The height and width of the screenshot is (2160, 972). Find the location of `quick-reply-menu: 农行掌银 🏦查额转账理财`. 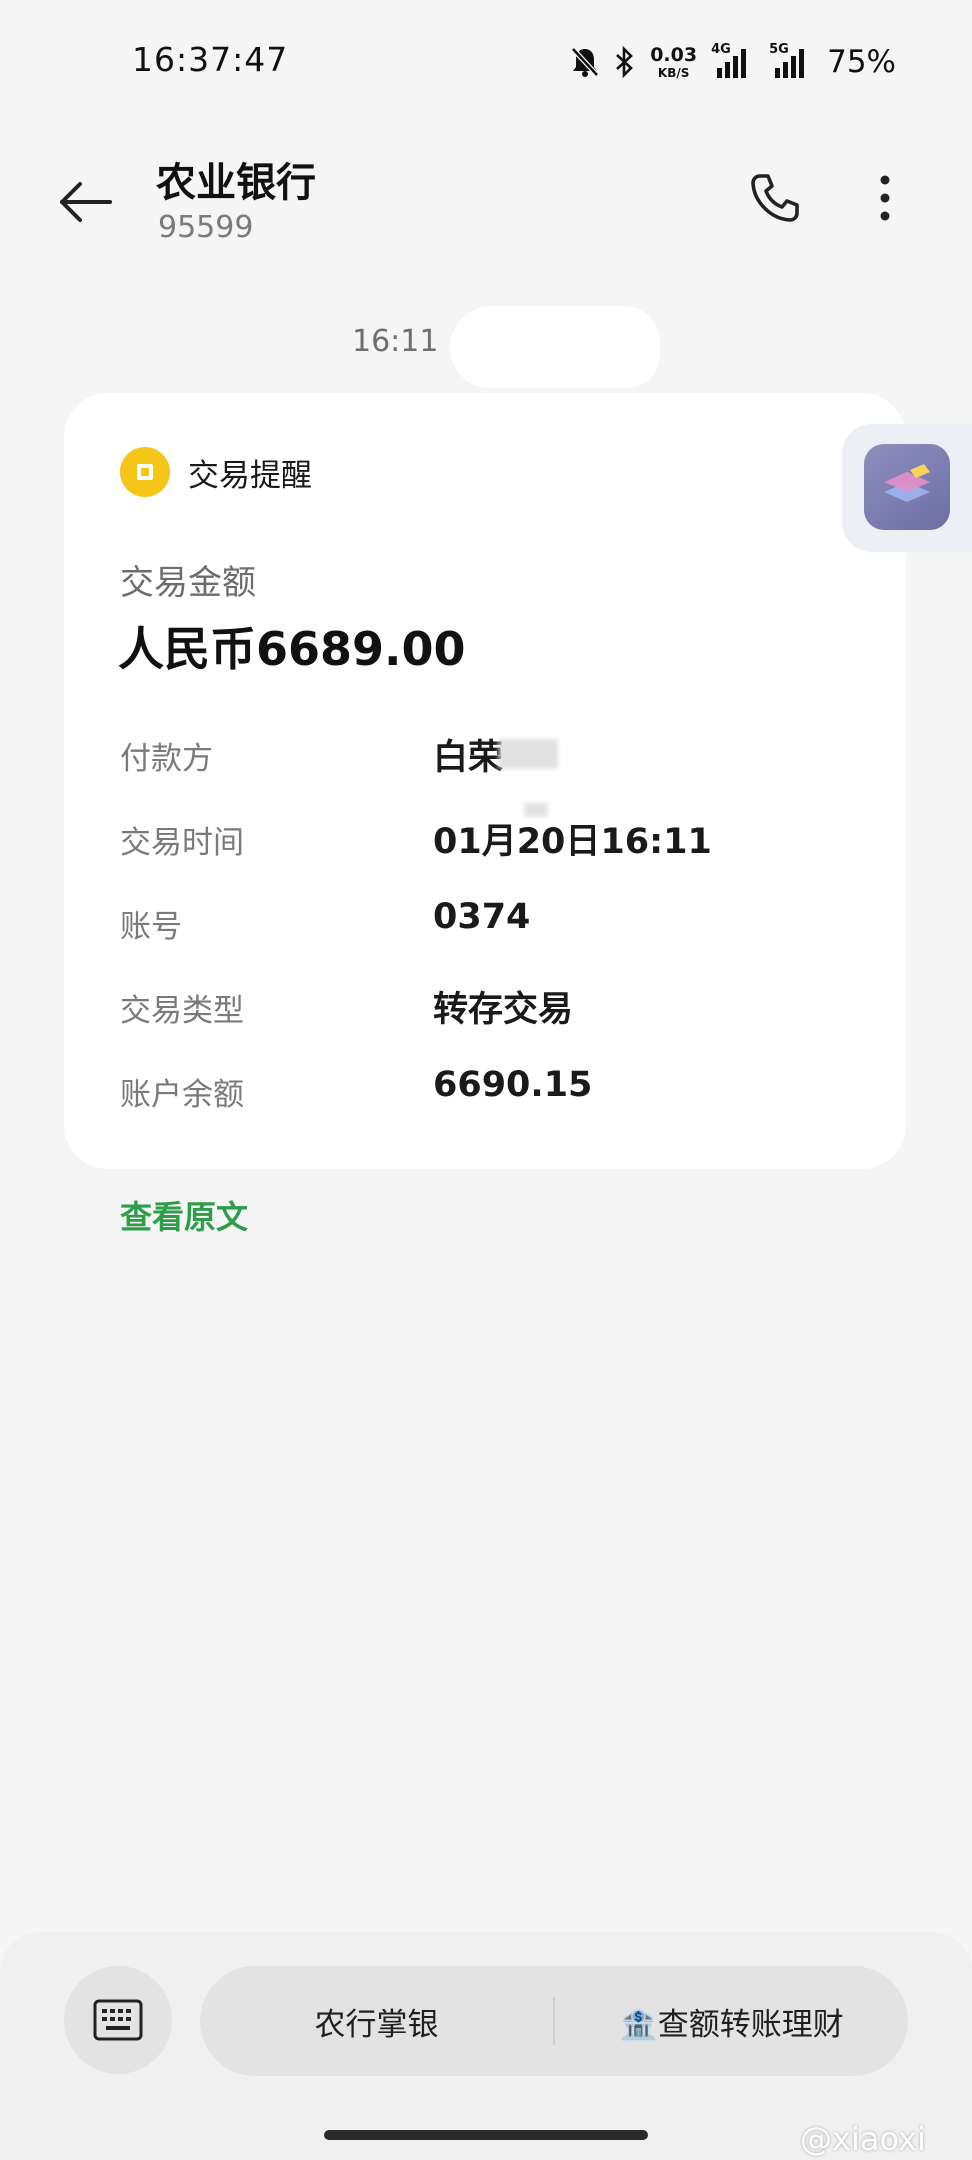

quick-reply-menu: 农行掌银 🏦查额转账理财 is located at coordinates (554, 2021).